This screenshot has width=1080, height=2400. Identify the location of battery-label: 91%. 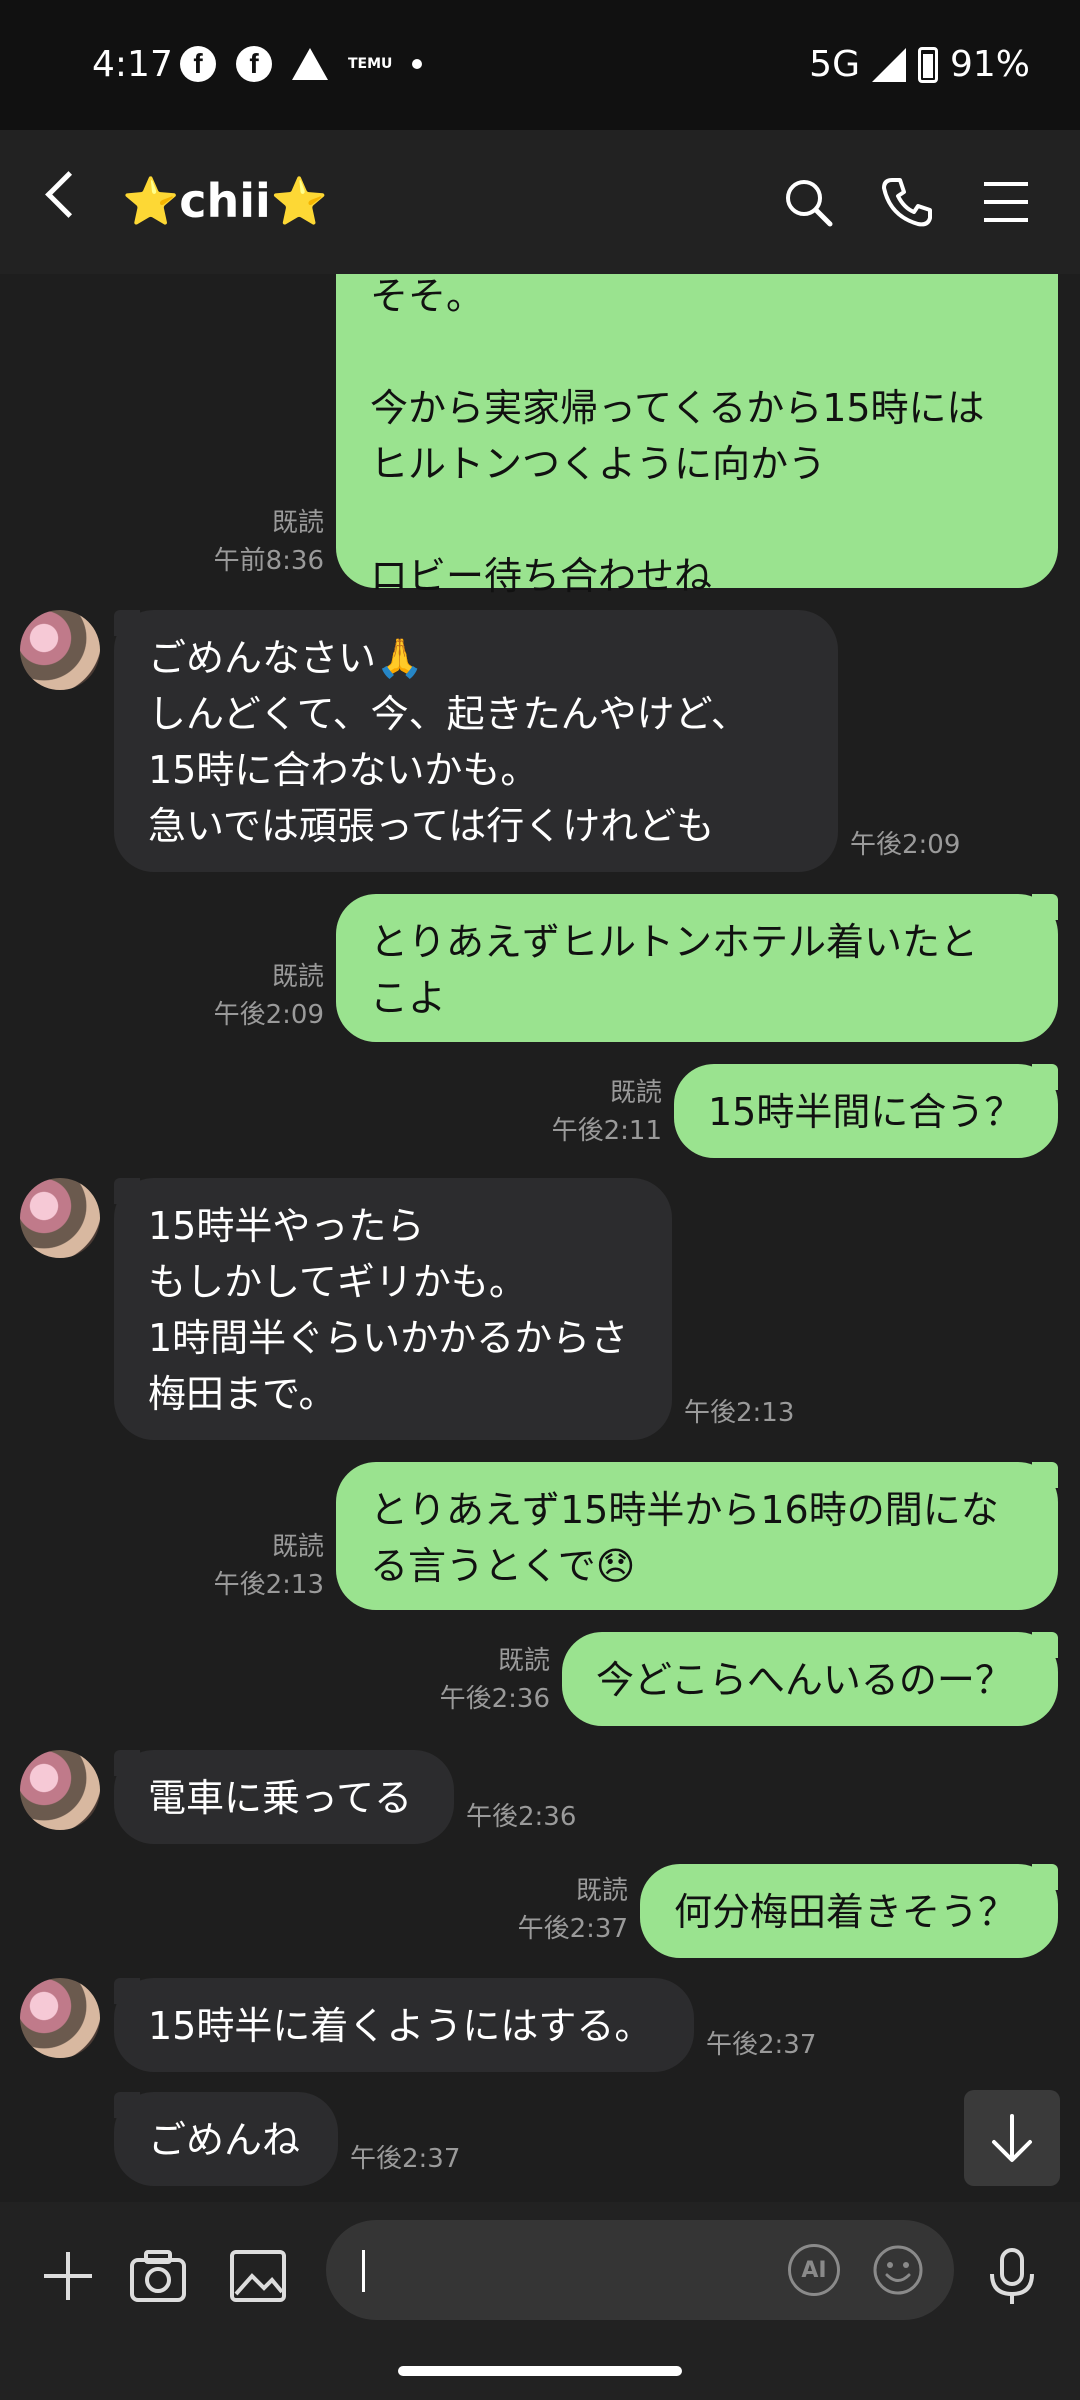
(989, 64).